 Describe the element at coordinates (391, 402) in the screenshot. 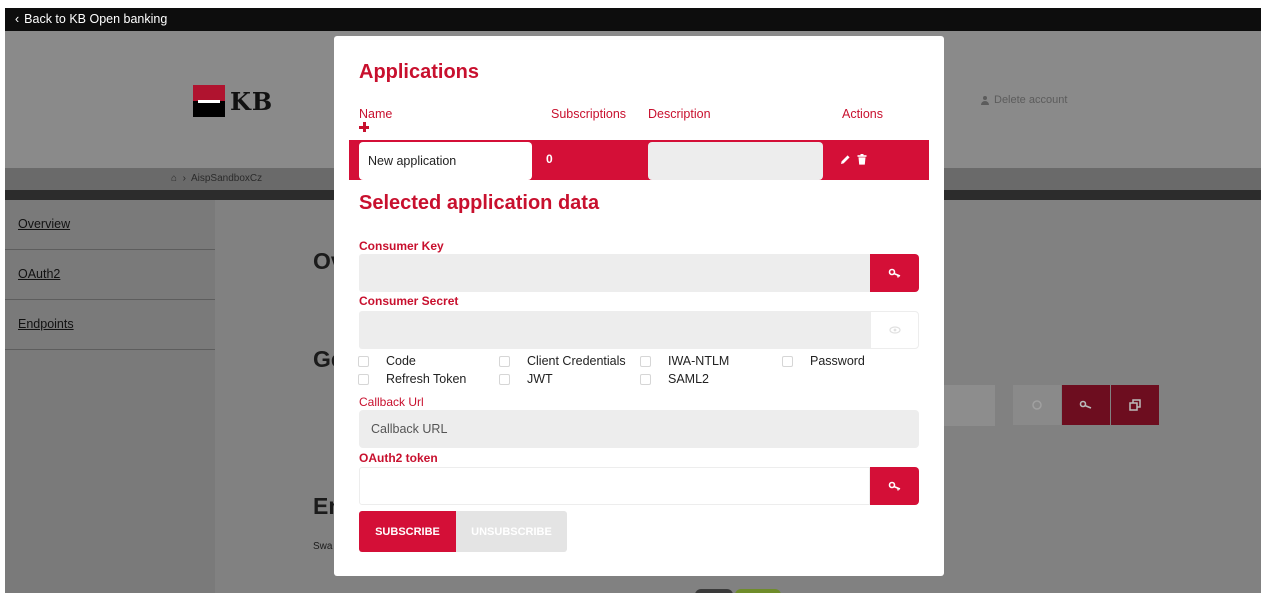

I see `callback-url-label: Callback Url` at that location.